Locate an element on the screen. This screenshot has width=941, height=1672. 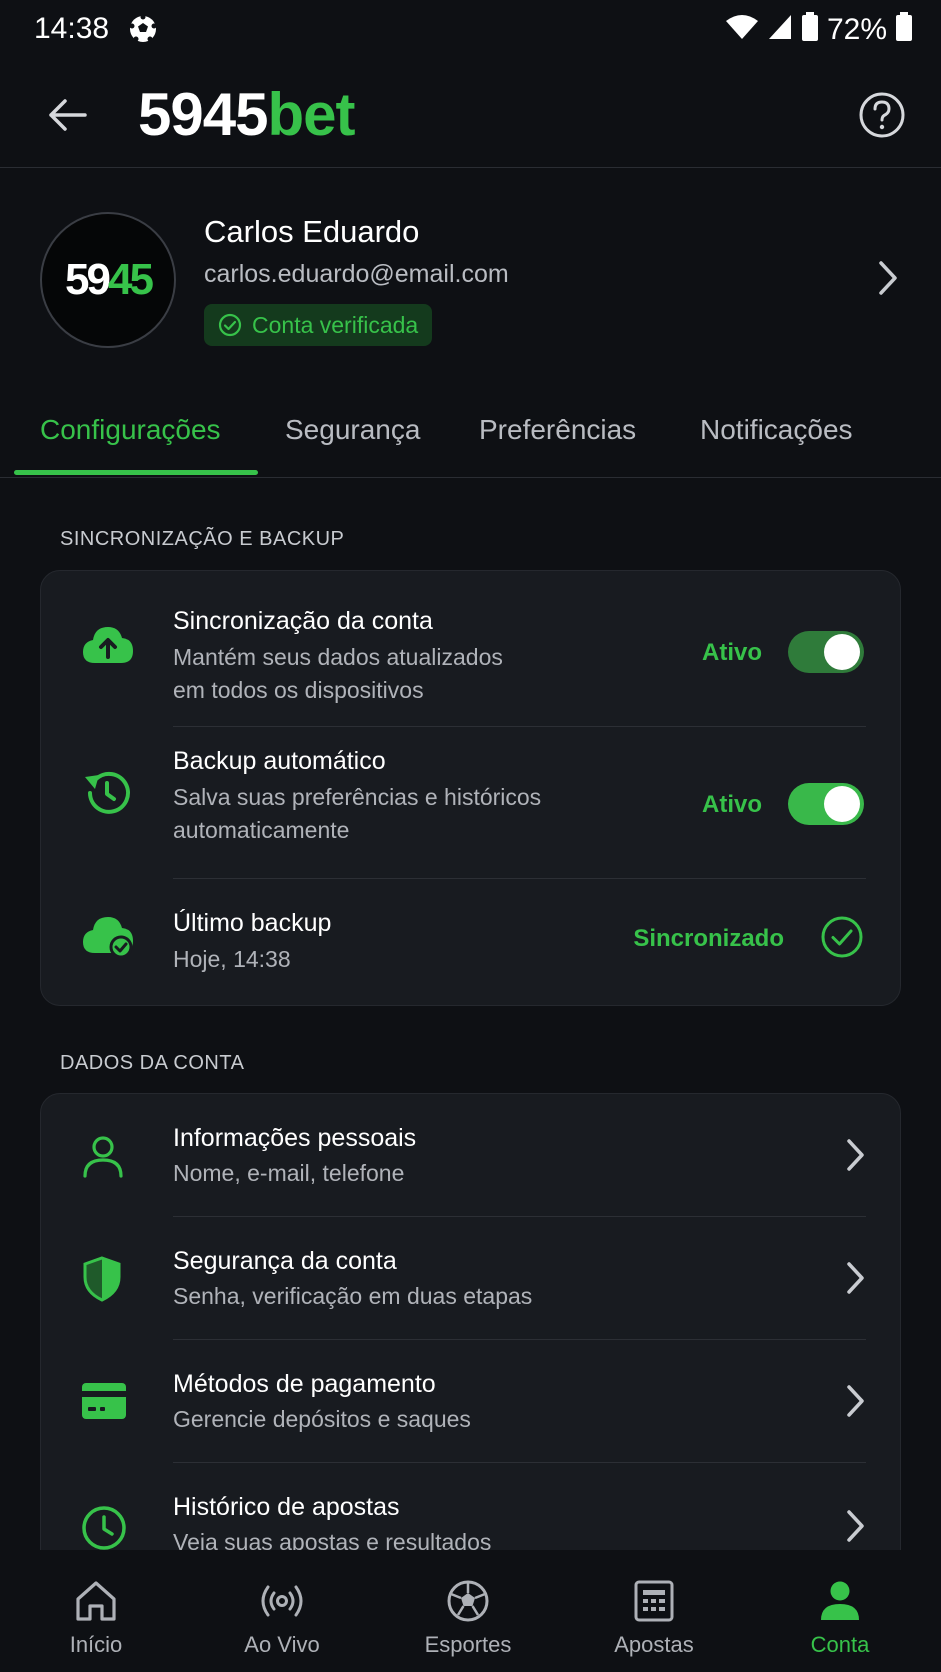
credit-card-icon is located at coordinates (104, 1401).